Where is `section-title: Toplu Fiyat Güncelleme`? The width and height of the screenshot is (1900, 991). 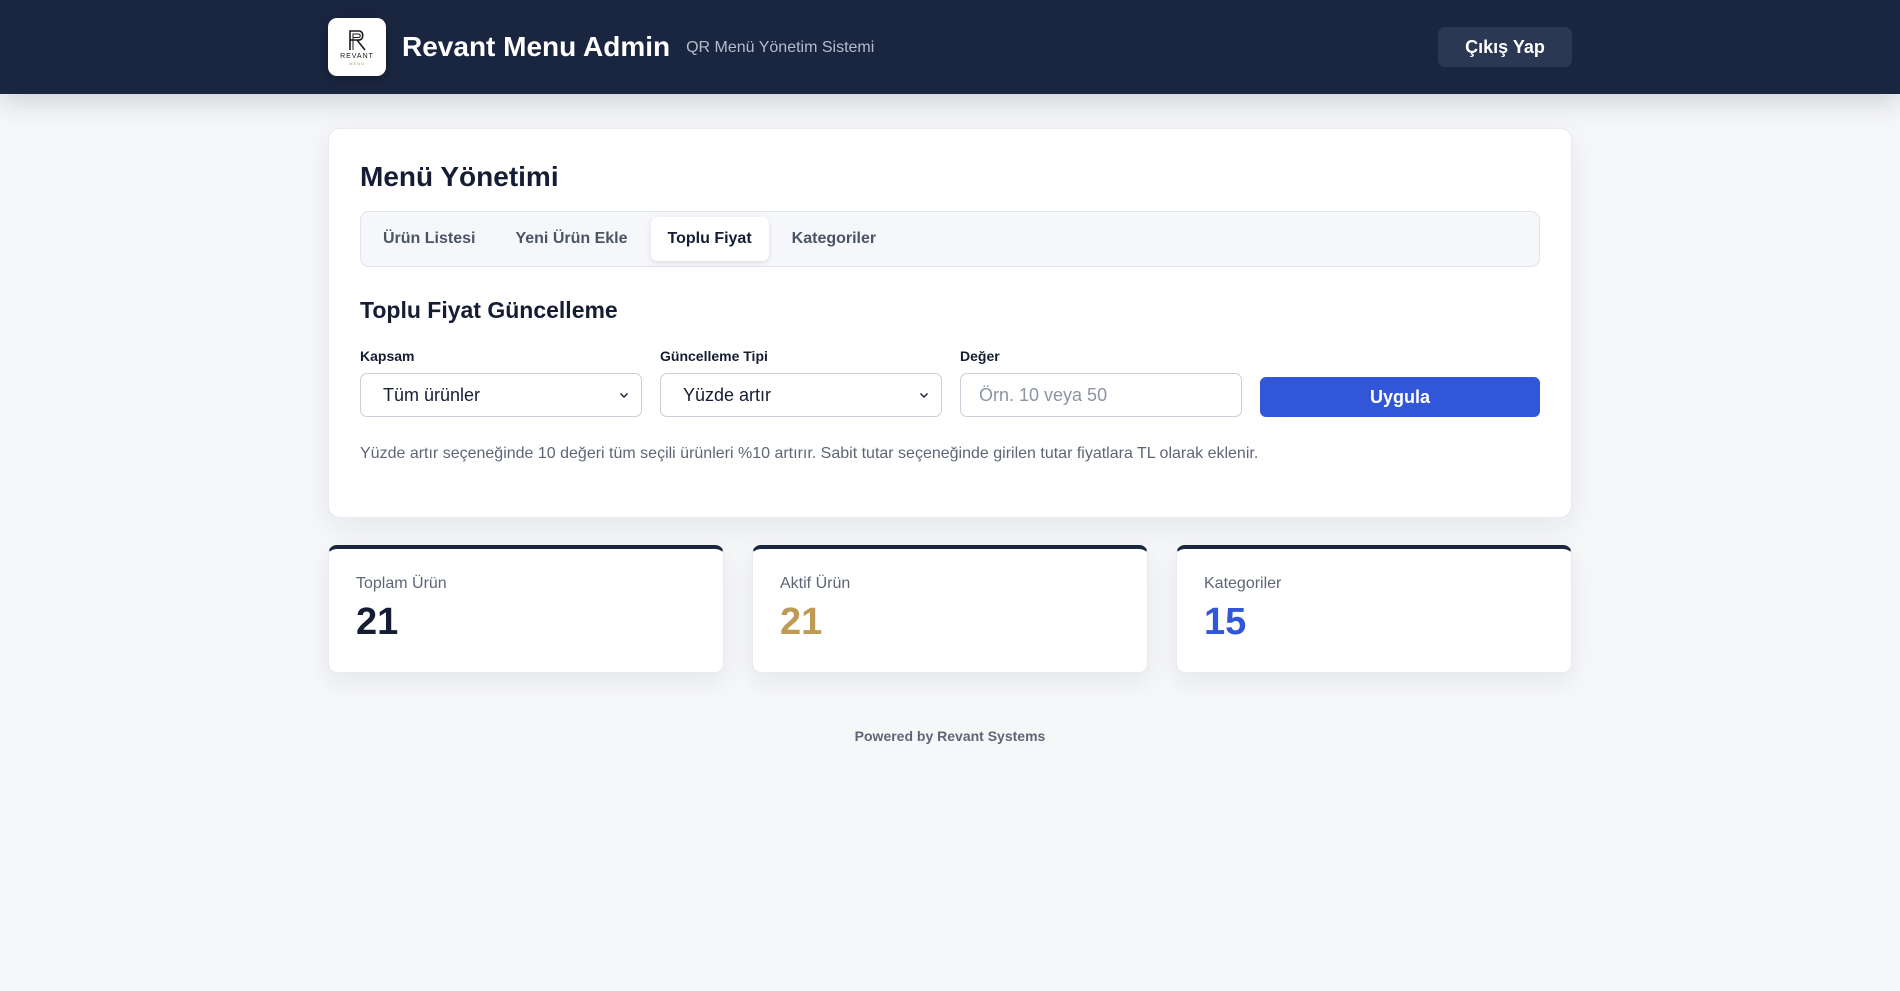 section-title: Toplu Fiyat Güncelleme is located at coordinates (489, 310).